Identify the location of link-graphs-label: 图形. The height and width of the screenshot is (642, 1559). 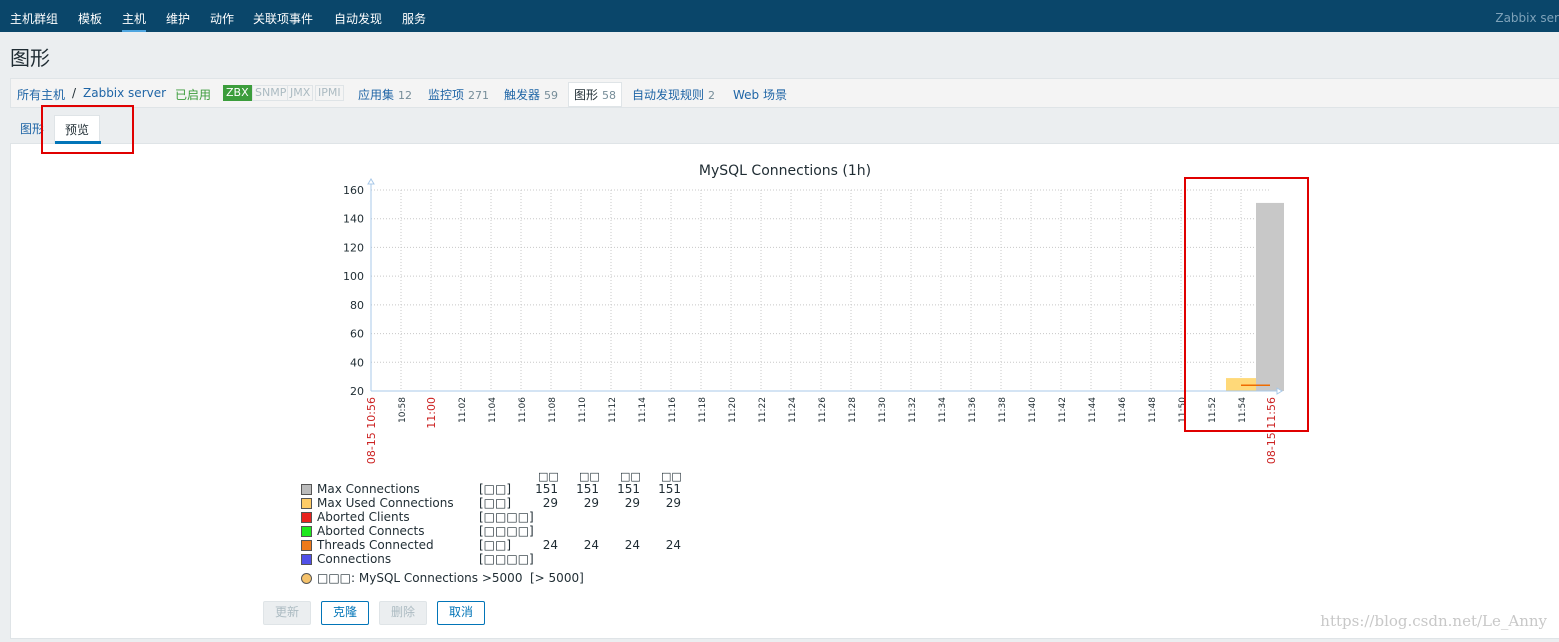
(586, 95).